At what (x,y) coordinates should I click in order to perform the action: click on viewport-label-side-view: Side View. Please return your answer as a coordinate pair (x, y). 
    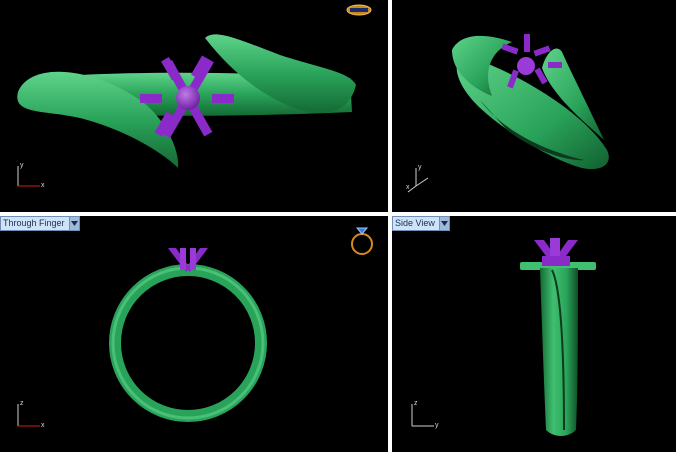
    Looking at the image, I should click on (421, 223).